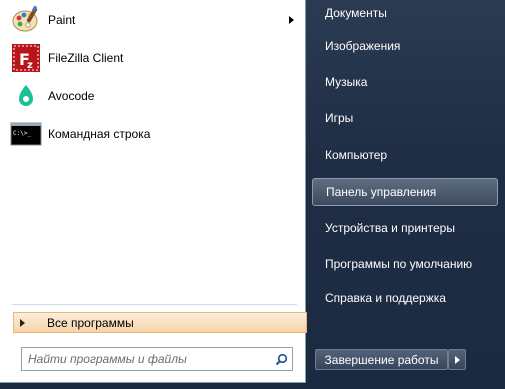 The width and height of the screenshot is (505, 389). What do you see at coordinates (99, 134) in the screenshot?
I see `program-label: Командная строка` at bounding box center [99, 134].